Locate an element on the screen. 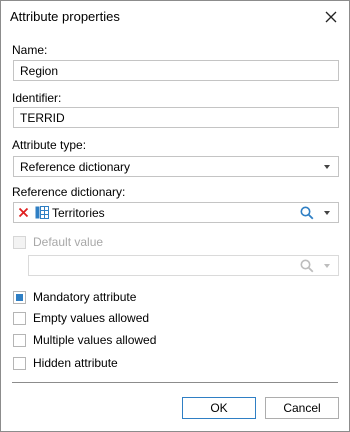 Image resolution: width=350 pixels, height=432 pixels. hidden-attribute-label: Hidden attribute is located at coordinates (75, 363).